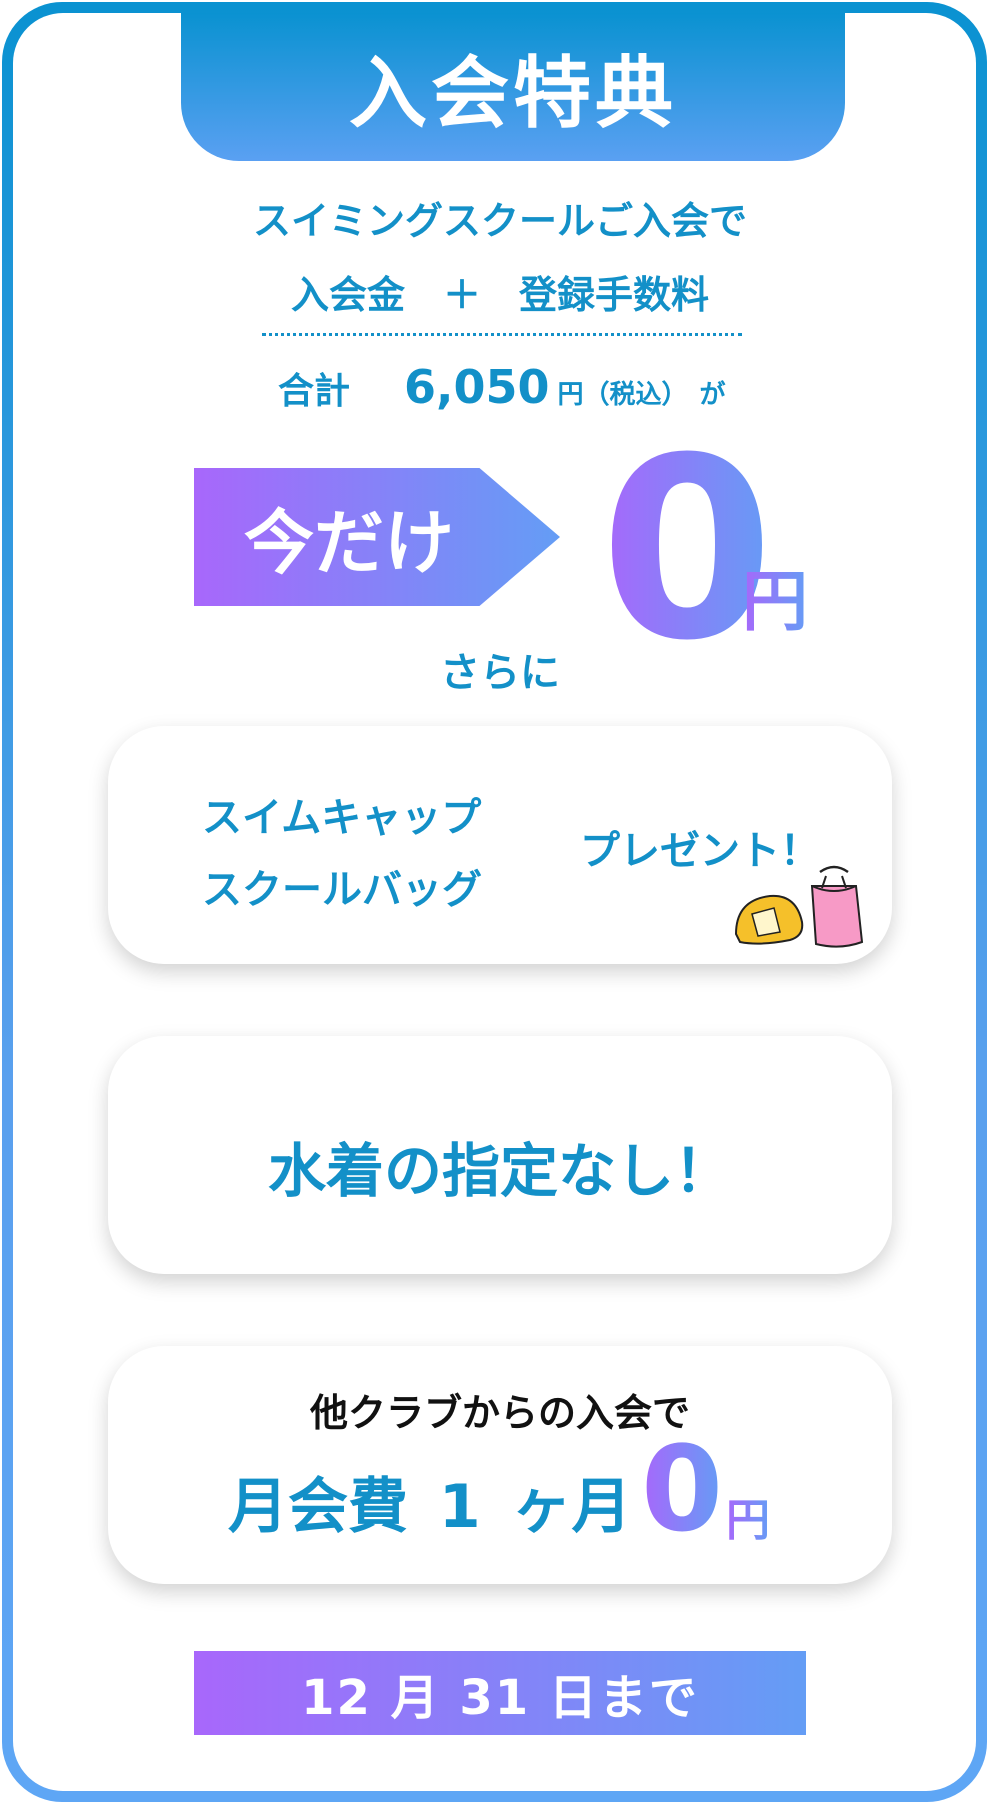 The width and height of the screenshot is (1000, 1813). Describe the element at coordinates (342, 890) in the screenshot. I see `present-item-bag: スクールバッグ` at that location.